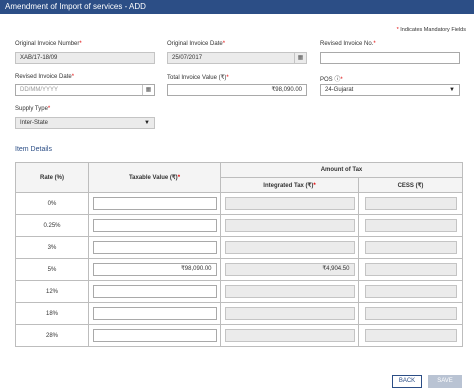 The image size is (474, 389). Describe the element at coordinates (341, 170) in the screenshot. I see `amount-of-tax-header: Amount of Tax` at that location.